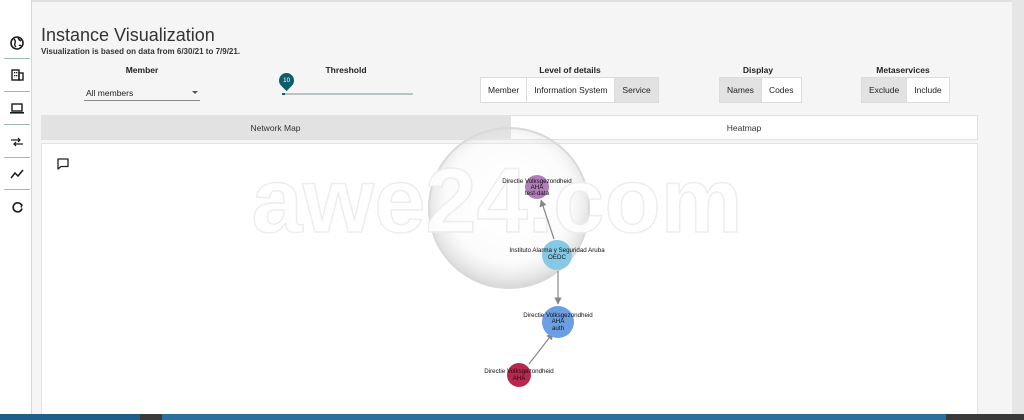 The height and width of the screenshot is (420, 1024). Describe the element at coordinates (347, 94) in the screenshot. I see `threshold-slider-track` at that location.